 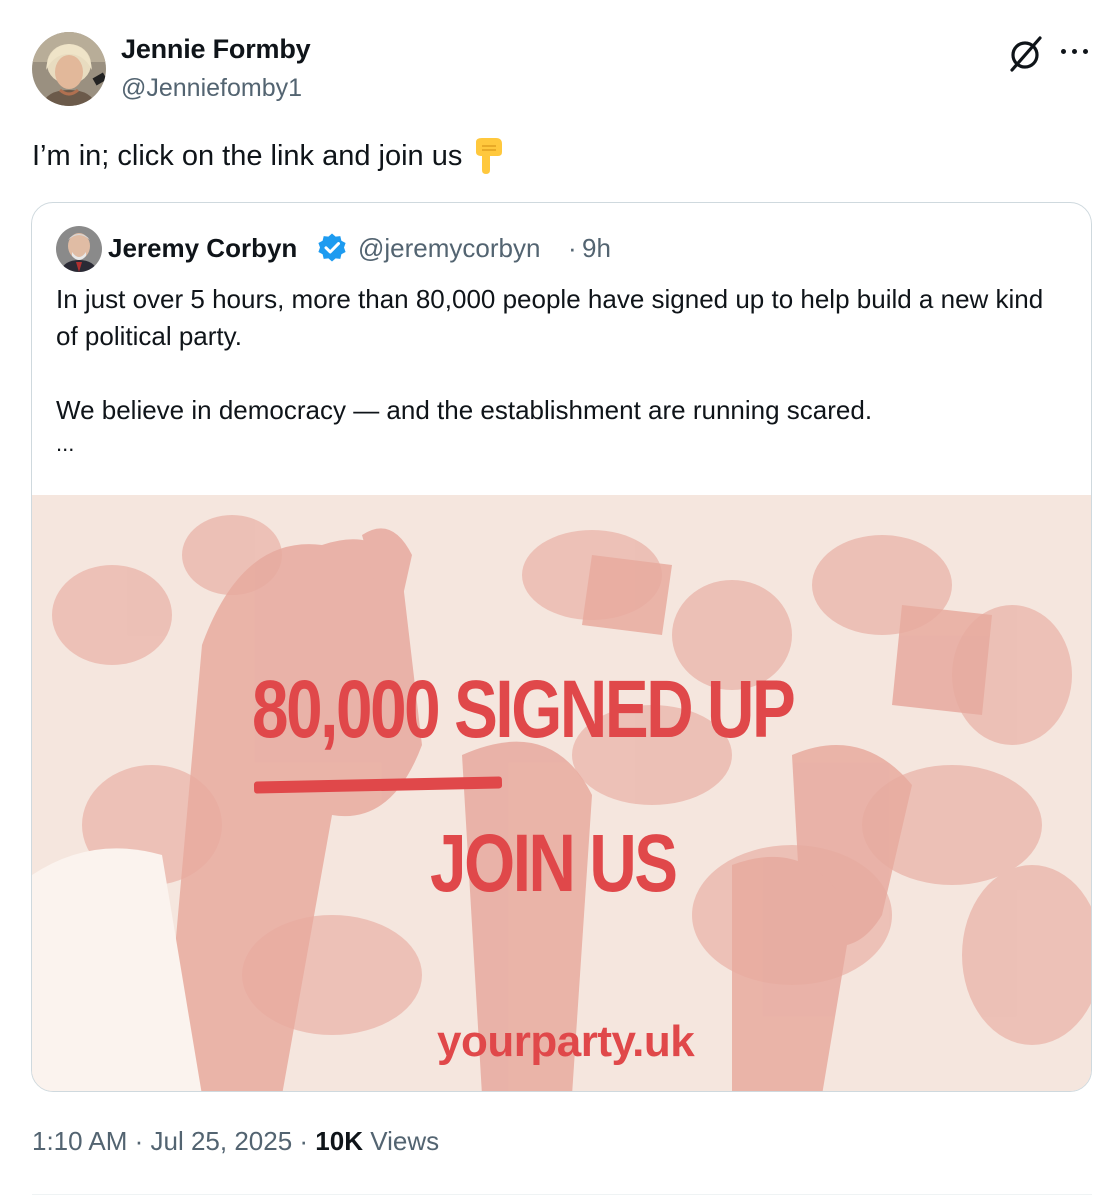 What do you see at coordinates (596, 248) in the screenshot?
I see `quoted-post-age: 9h` at bounding box center [596, 248].